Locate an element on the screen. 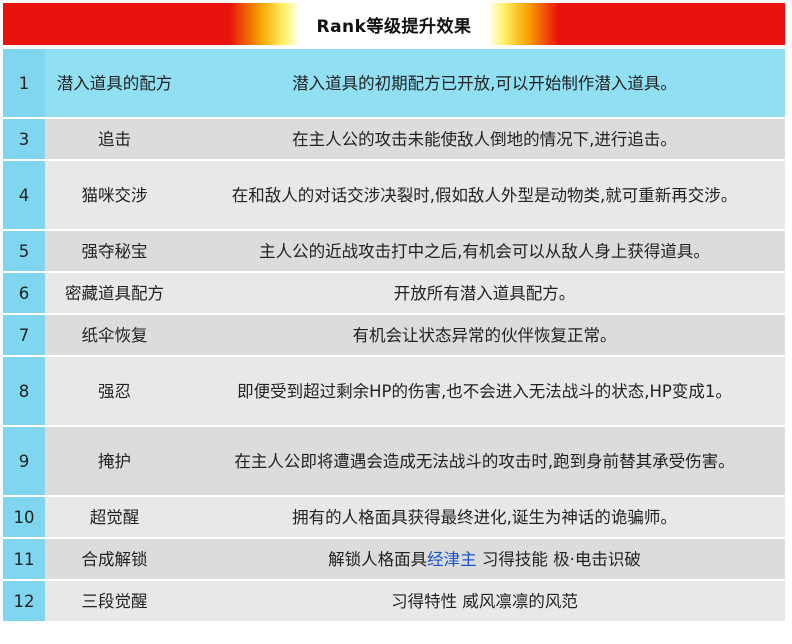 The image size is (792, 644). skill-effect: 习得特性 威风凛凛的风范 is located at coordinates (484, 601).